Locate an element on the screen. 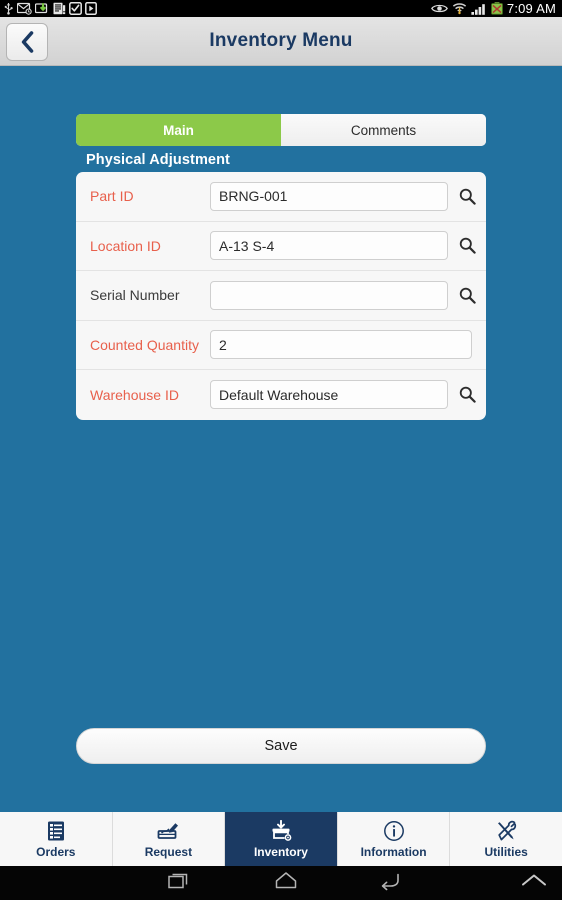 This screenshot has width=562, height=900. nav-item-orders: Orders is located at coordinates (56, 839).